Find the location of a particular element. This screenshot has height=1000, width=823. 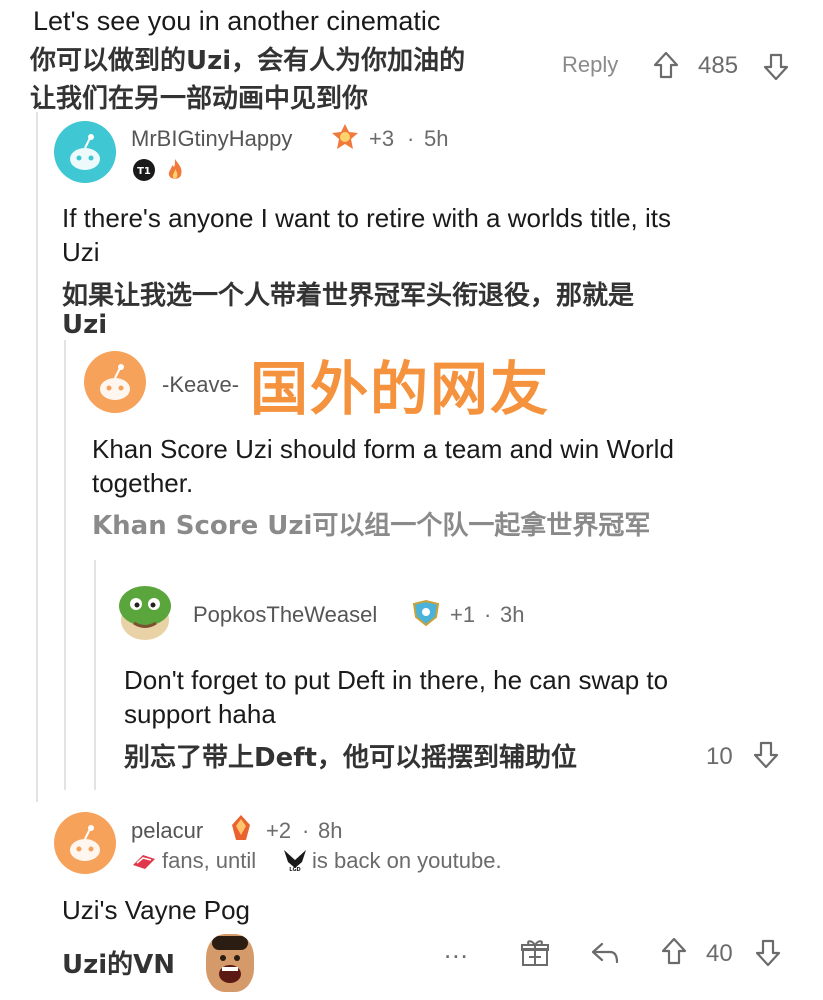

crystal-flair-icon is located at coordinates (241, 828).